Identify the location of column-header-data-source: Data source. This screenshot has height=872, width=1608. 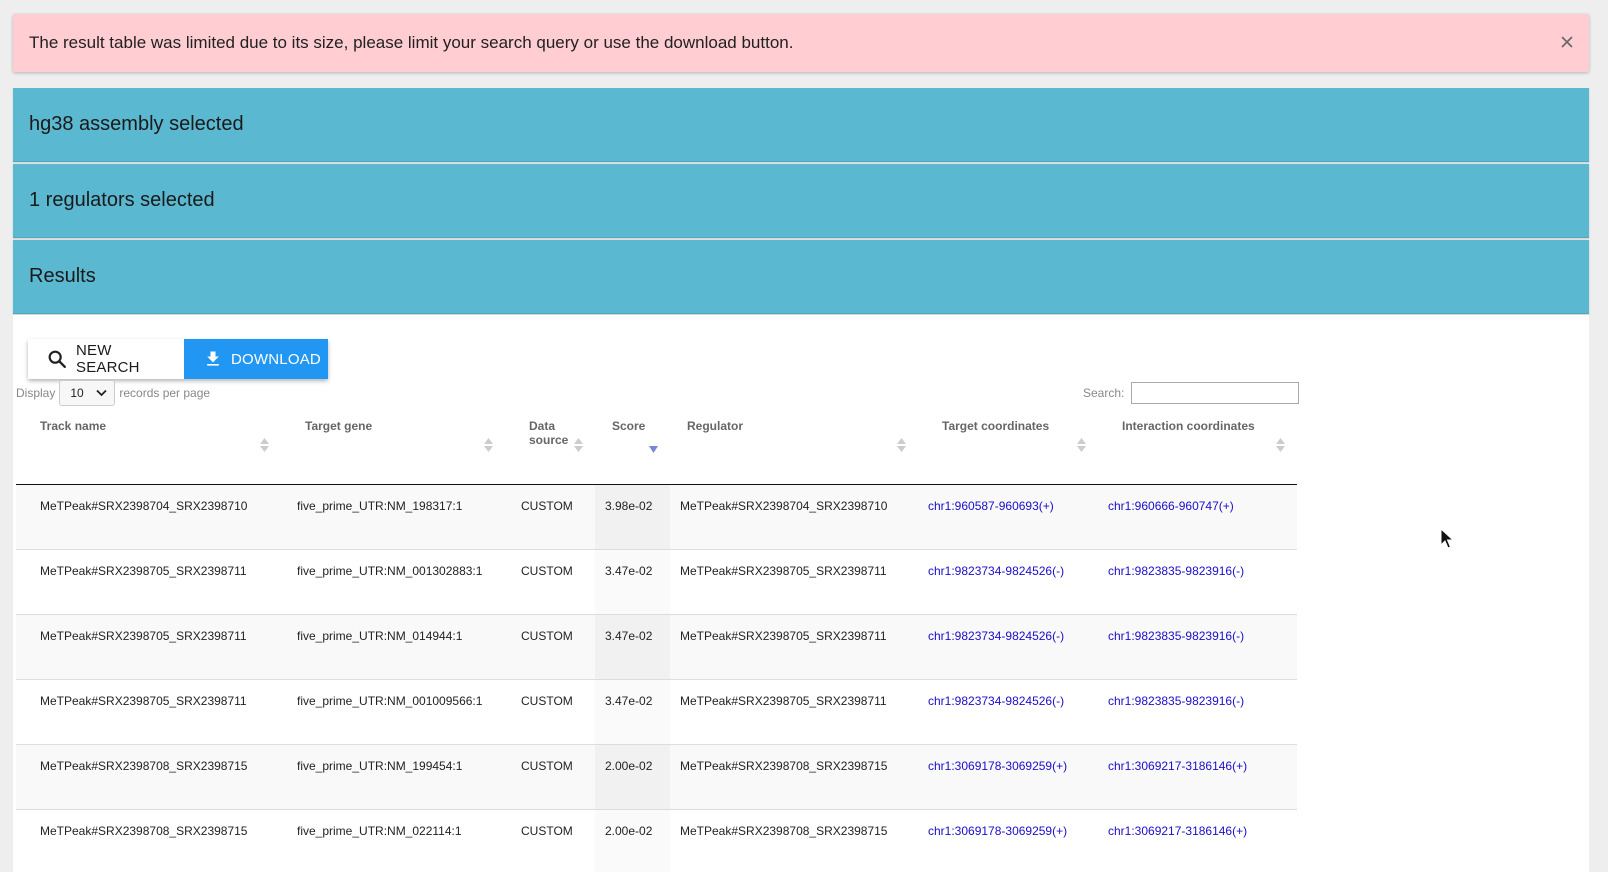
(550, 445).